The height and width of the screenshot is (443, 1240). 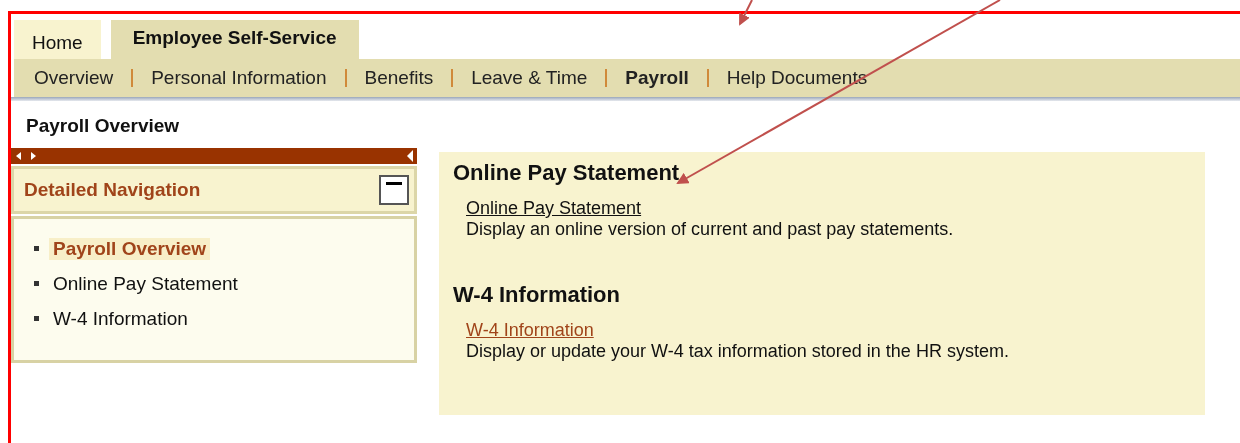 I want to click on nav-link: W-4 Information, so click(x=120, y=318).